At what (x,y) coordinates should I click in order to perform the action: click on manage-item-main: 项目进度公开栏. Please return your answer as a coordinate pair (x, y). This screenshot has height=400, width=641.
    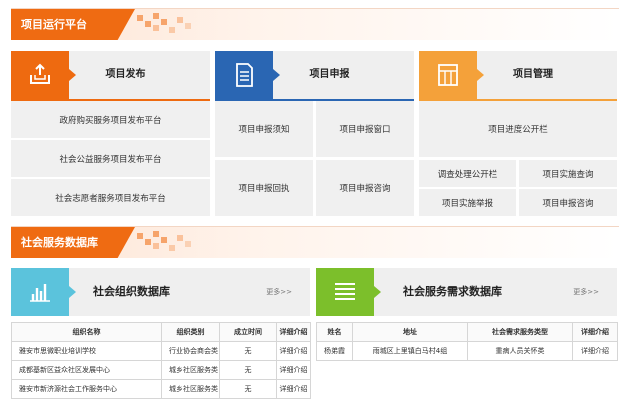
    Looking at the image, I should click on (518, 129).